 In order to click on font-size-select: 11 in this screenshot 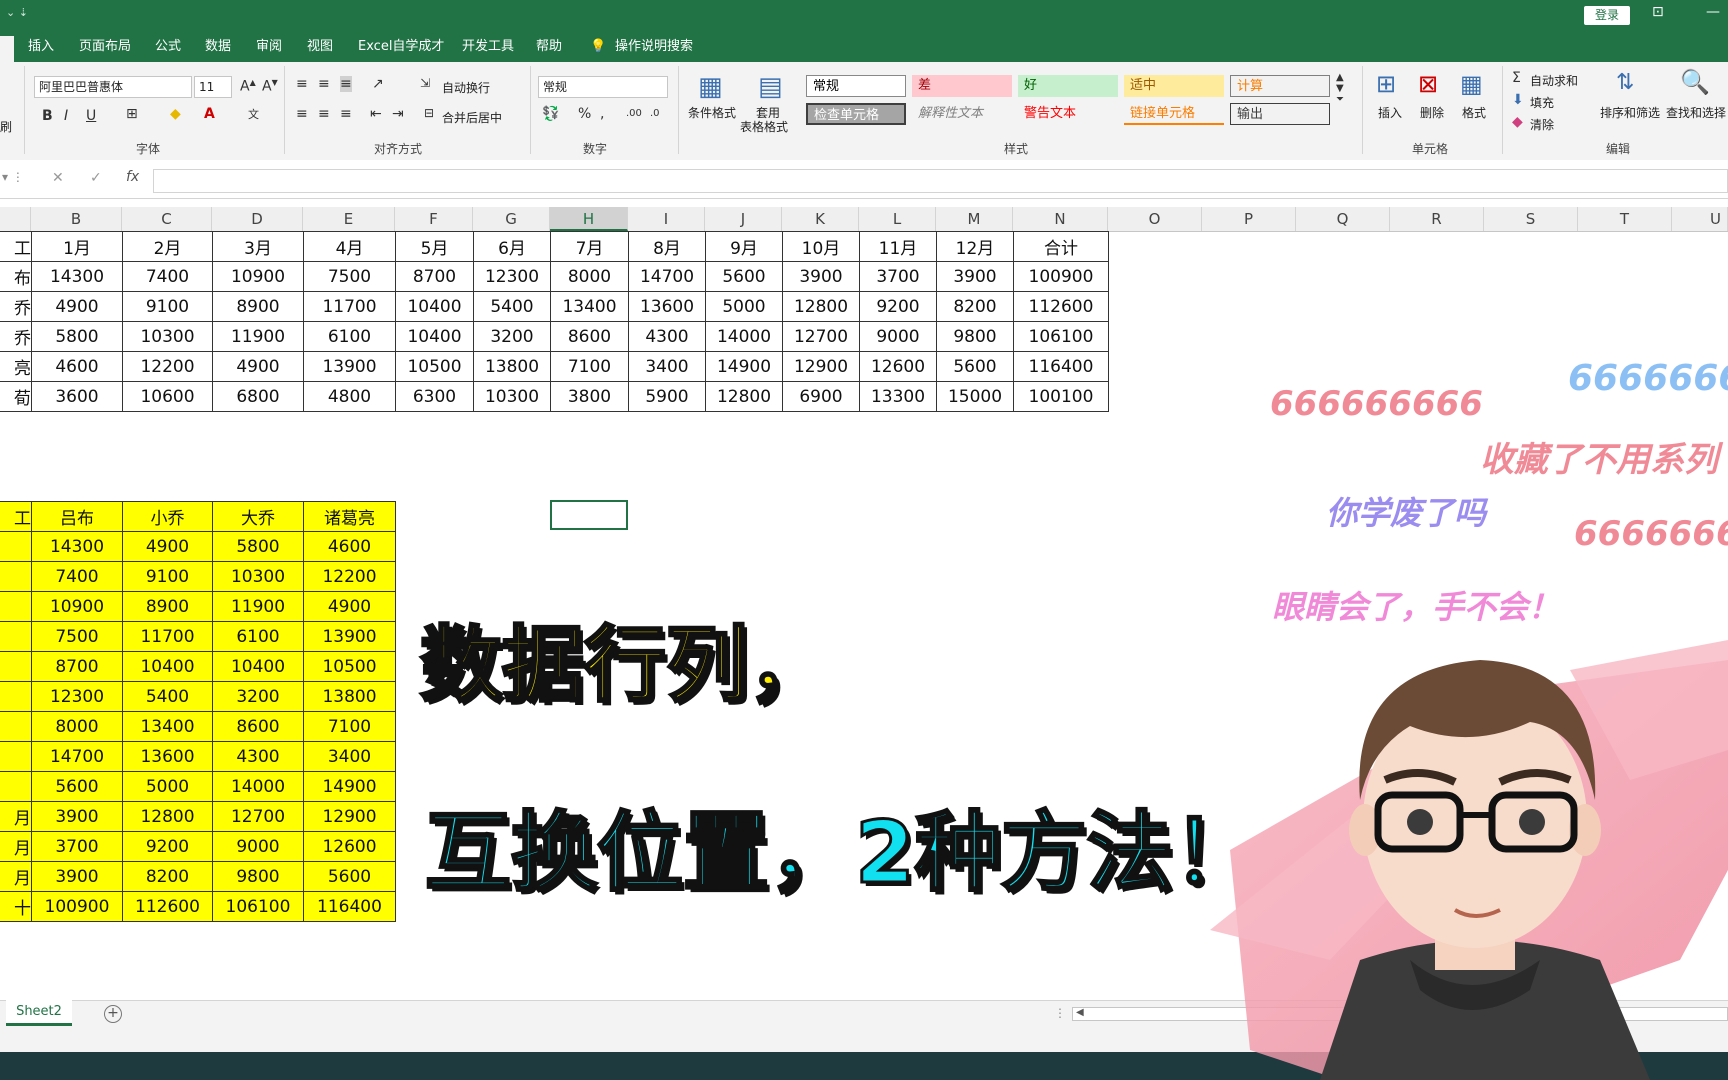, I will do `click(213, 87)`.